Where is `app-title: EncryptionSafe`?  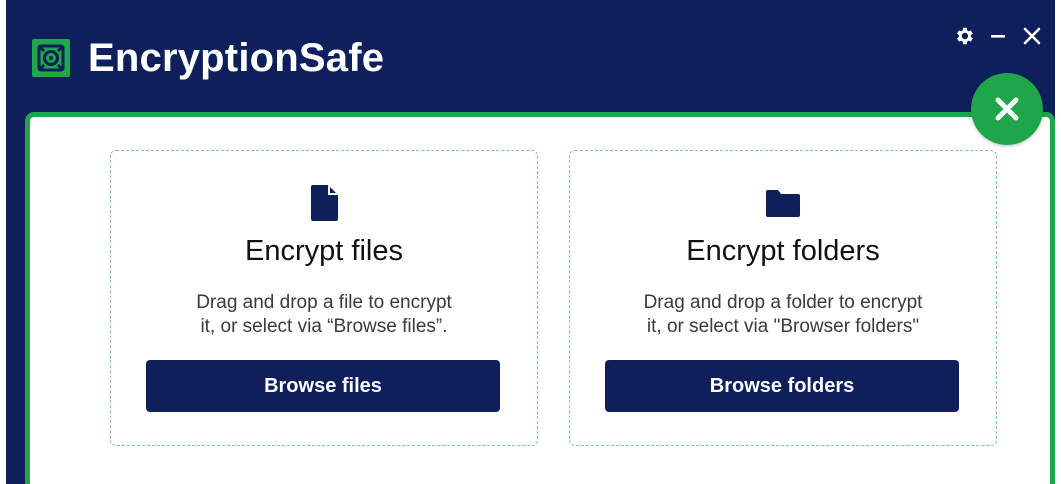 app-title: EncryptionSafe is located at coordinates (236, 58).